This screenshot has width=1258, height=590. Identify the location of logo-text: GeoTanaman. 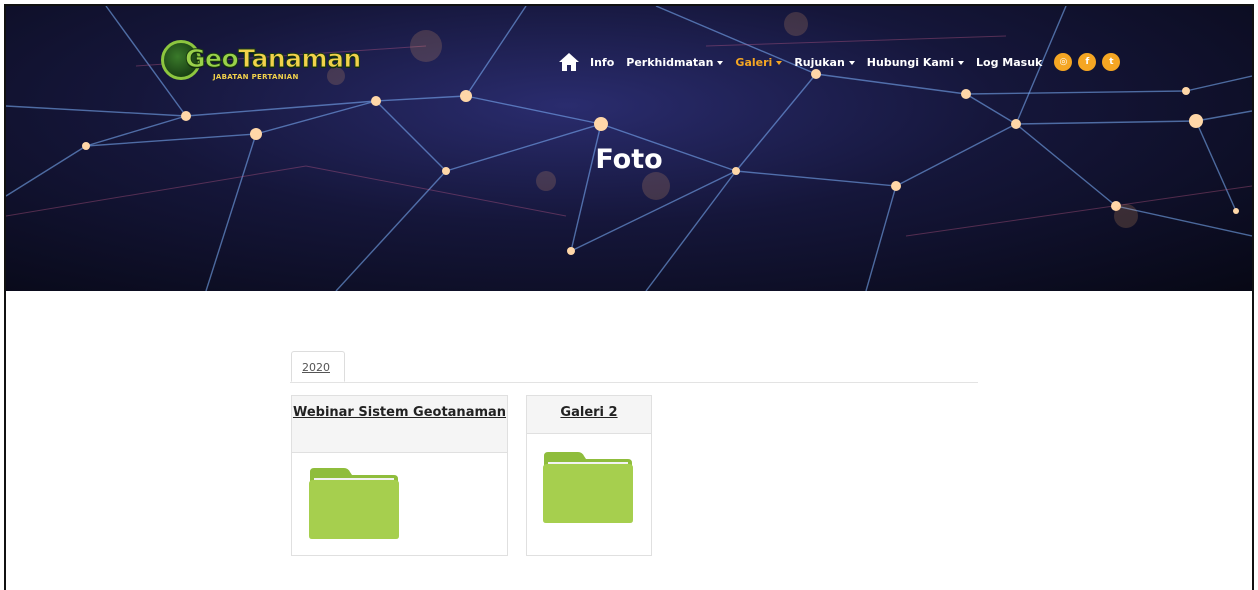
(272, 59).